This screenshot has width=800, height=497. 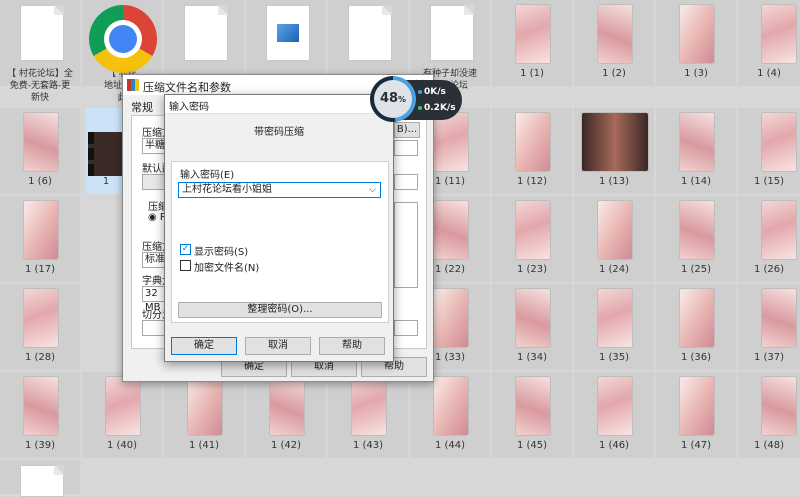 I want to click on image-file: 1 (39), so click(x=40, y=415).